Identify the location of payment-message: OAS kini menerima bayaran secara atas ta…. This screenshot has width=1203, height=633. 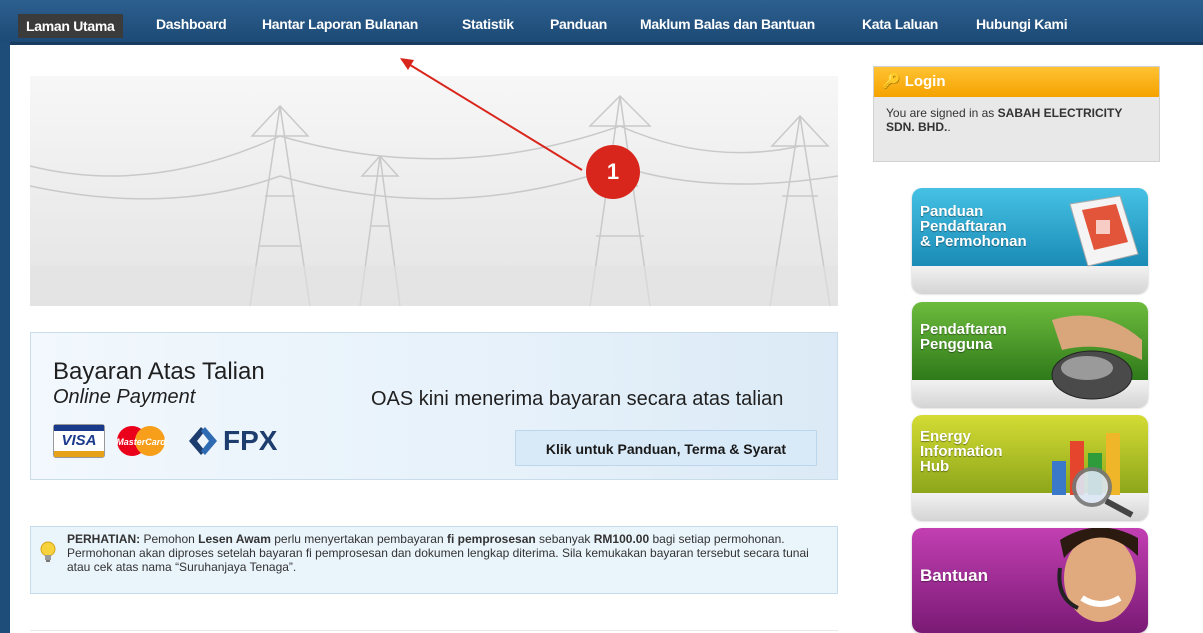
(577, 399).